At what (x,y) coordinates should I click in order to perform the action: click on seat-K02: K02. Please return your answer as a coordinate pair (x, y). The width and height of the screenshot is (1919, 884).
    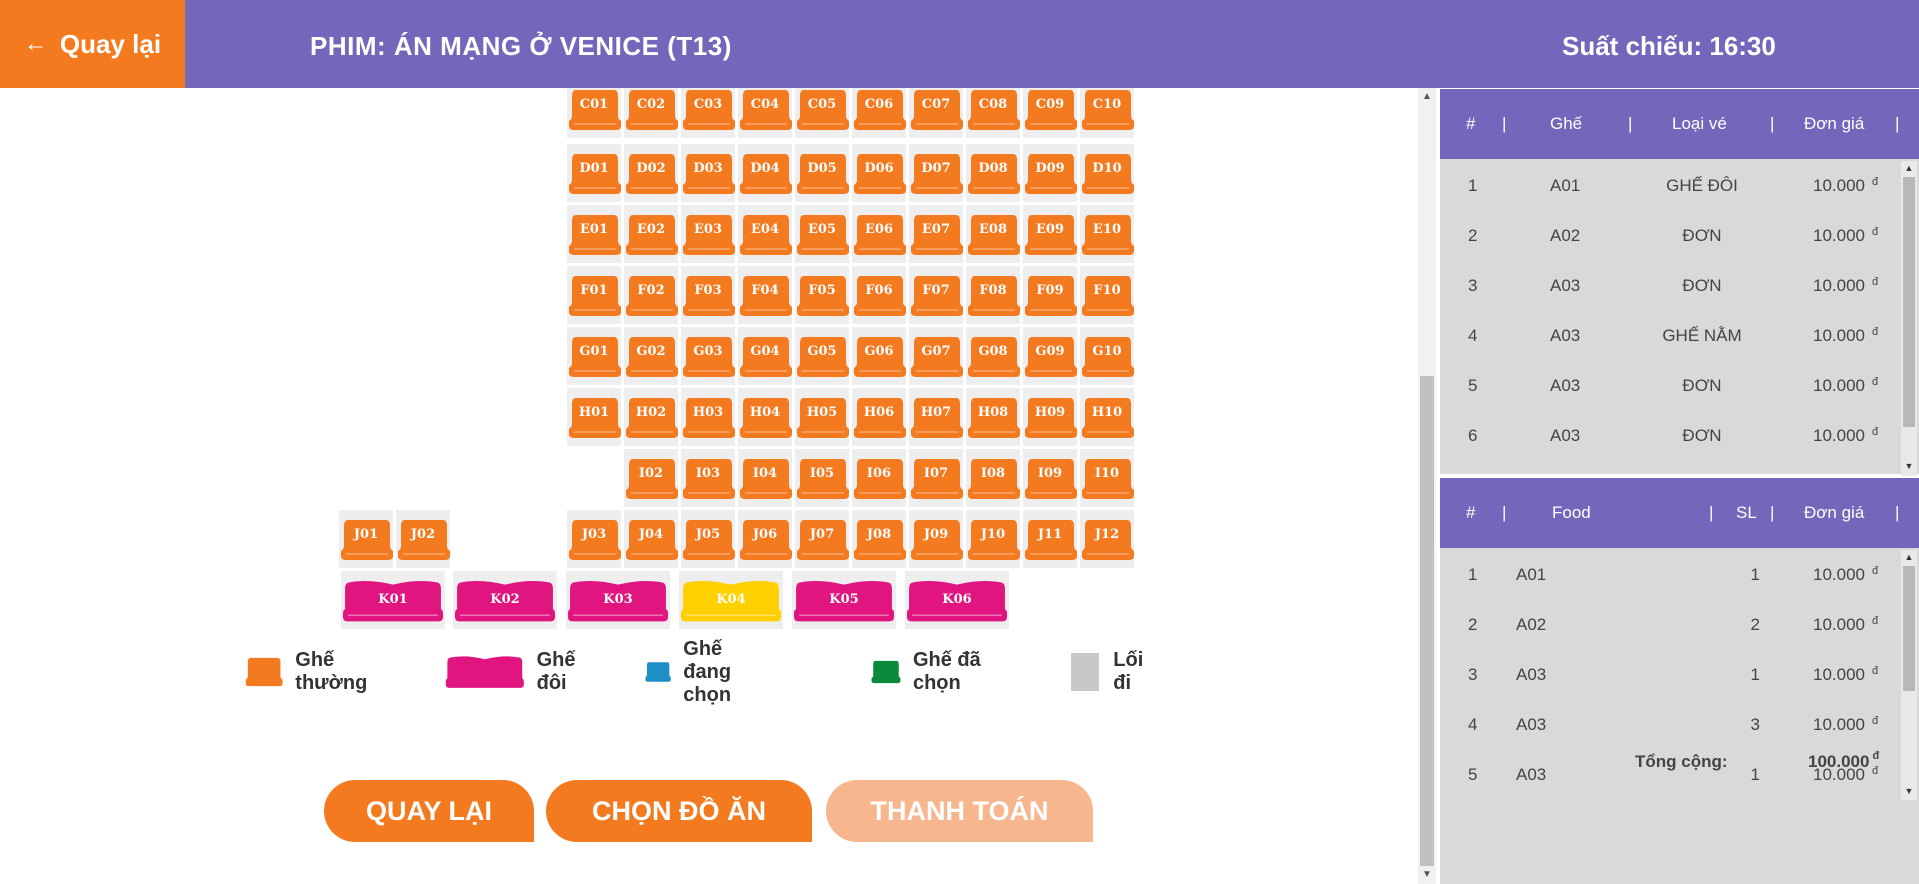
    Looking at the image, I should click on (505, 600).